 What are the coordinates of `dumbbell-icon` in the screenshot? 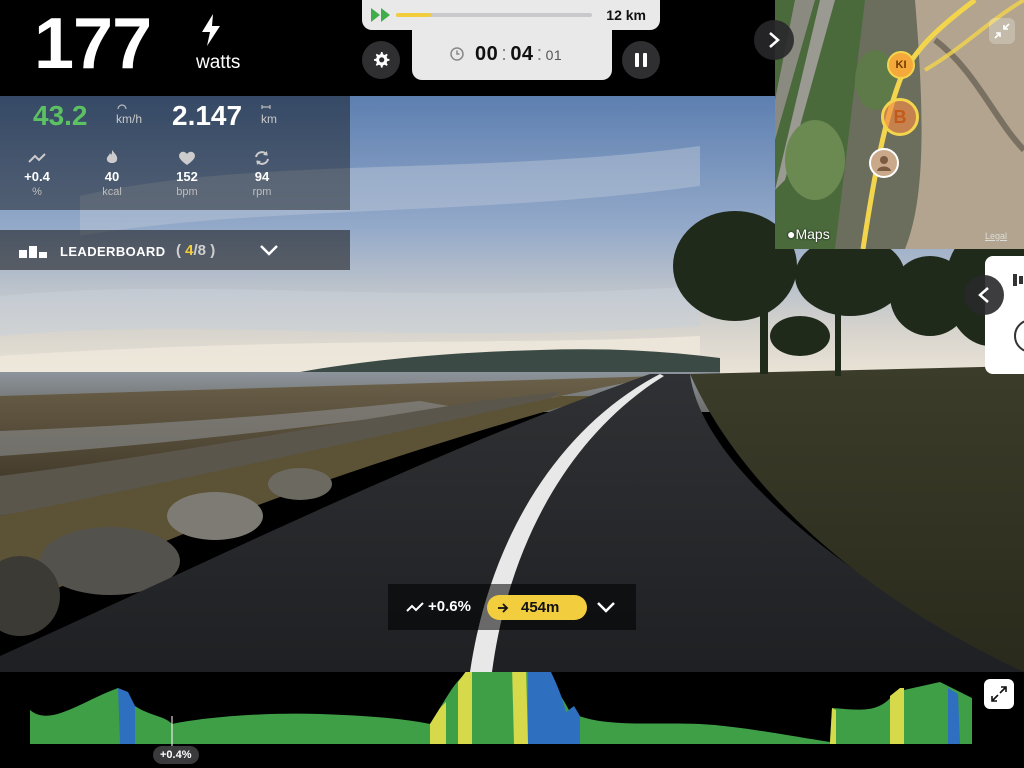 It's located at (1018, 280).